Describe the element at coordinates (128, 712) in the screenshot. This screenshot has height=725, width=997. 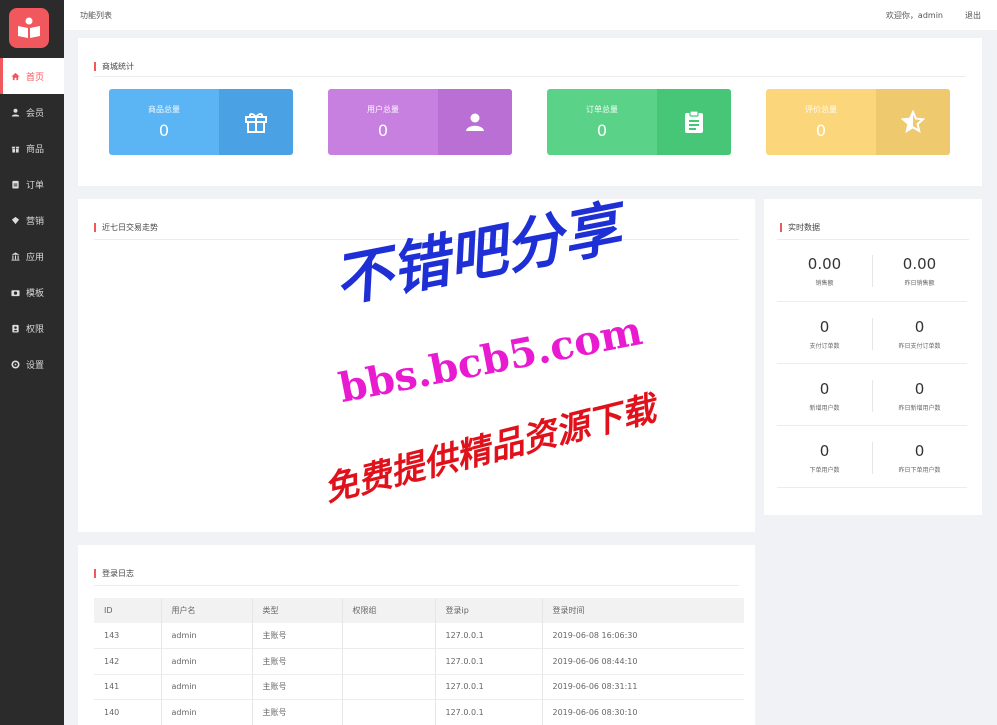
I see `table-cell: 140` at that location.